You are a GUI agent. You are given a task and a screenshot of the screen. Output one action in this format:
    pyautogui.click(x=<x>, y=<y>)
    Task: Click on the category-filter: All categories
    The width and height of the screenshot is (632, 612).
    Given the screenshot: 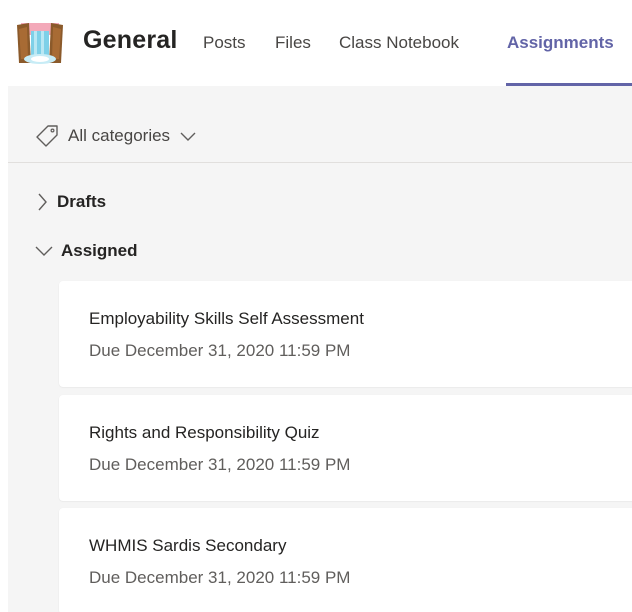 What is the action you would take?
    pyautogui.click(x=116, y=136)
    